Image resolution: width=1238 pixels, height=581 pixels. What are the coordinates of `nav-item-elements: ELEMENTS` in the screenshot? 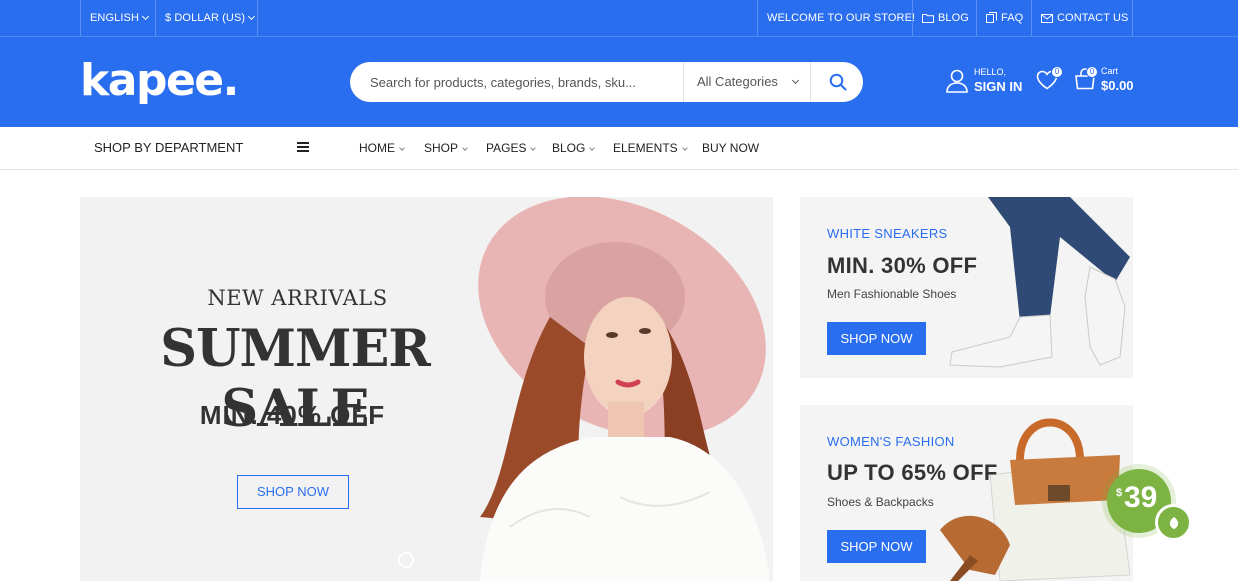 It's located at (650, 148).